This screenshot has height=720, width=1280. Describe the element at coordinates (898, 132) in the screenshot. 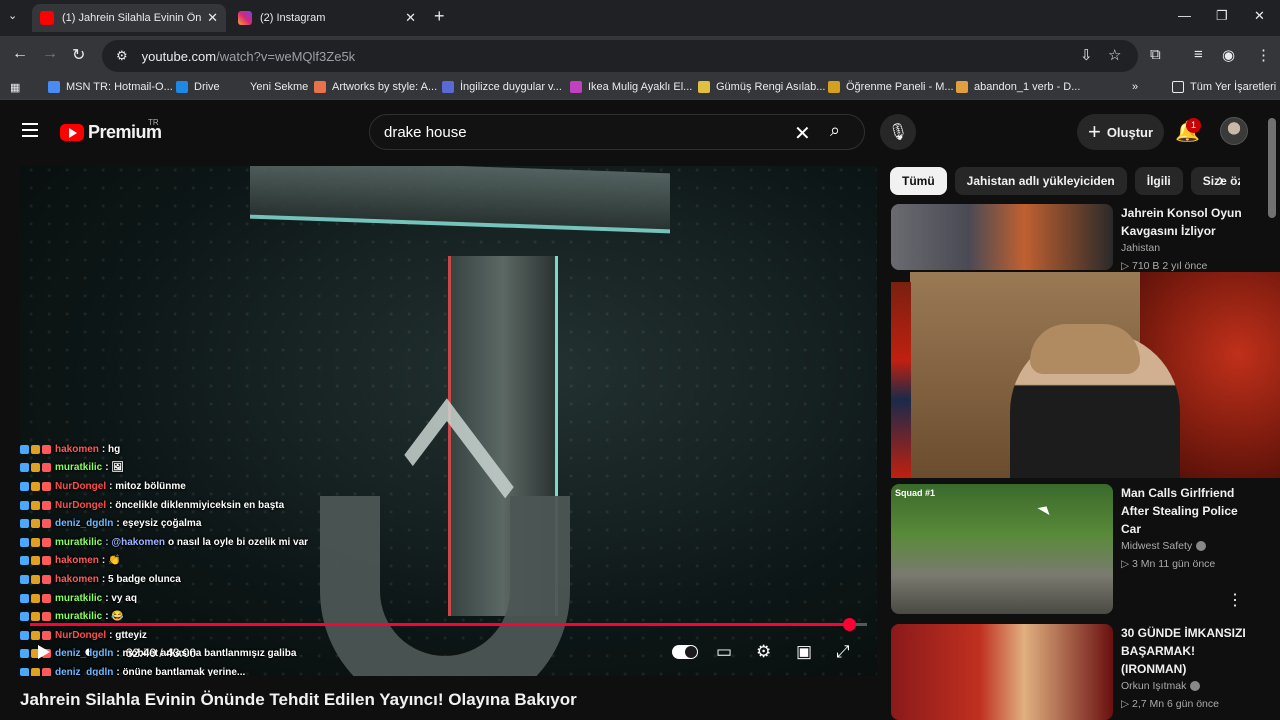

I see `microphone-icon: 🎙` at that location.